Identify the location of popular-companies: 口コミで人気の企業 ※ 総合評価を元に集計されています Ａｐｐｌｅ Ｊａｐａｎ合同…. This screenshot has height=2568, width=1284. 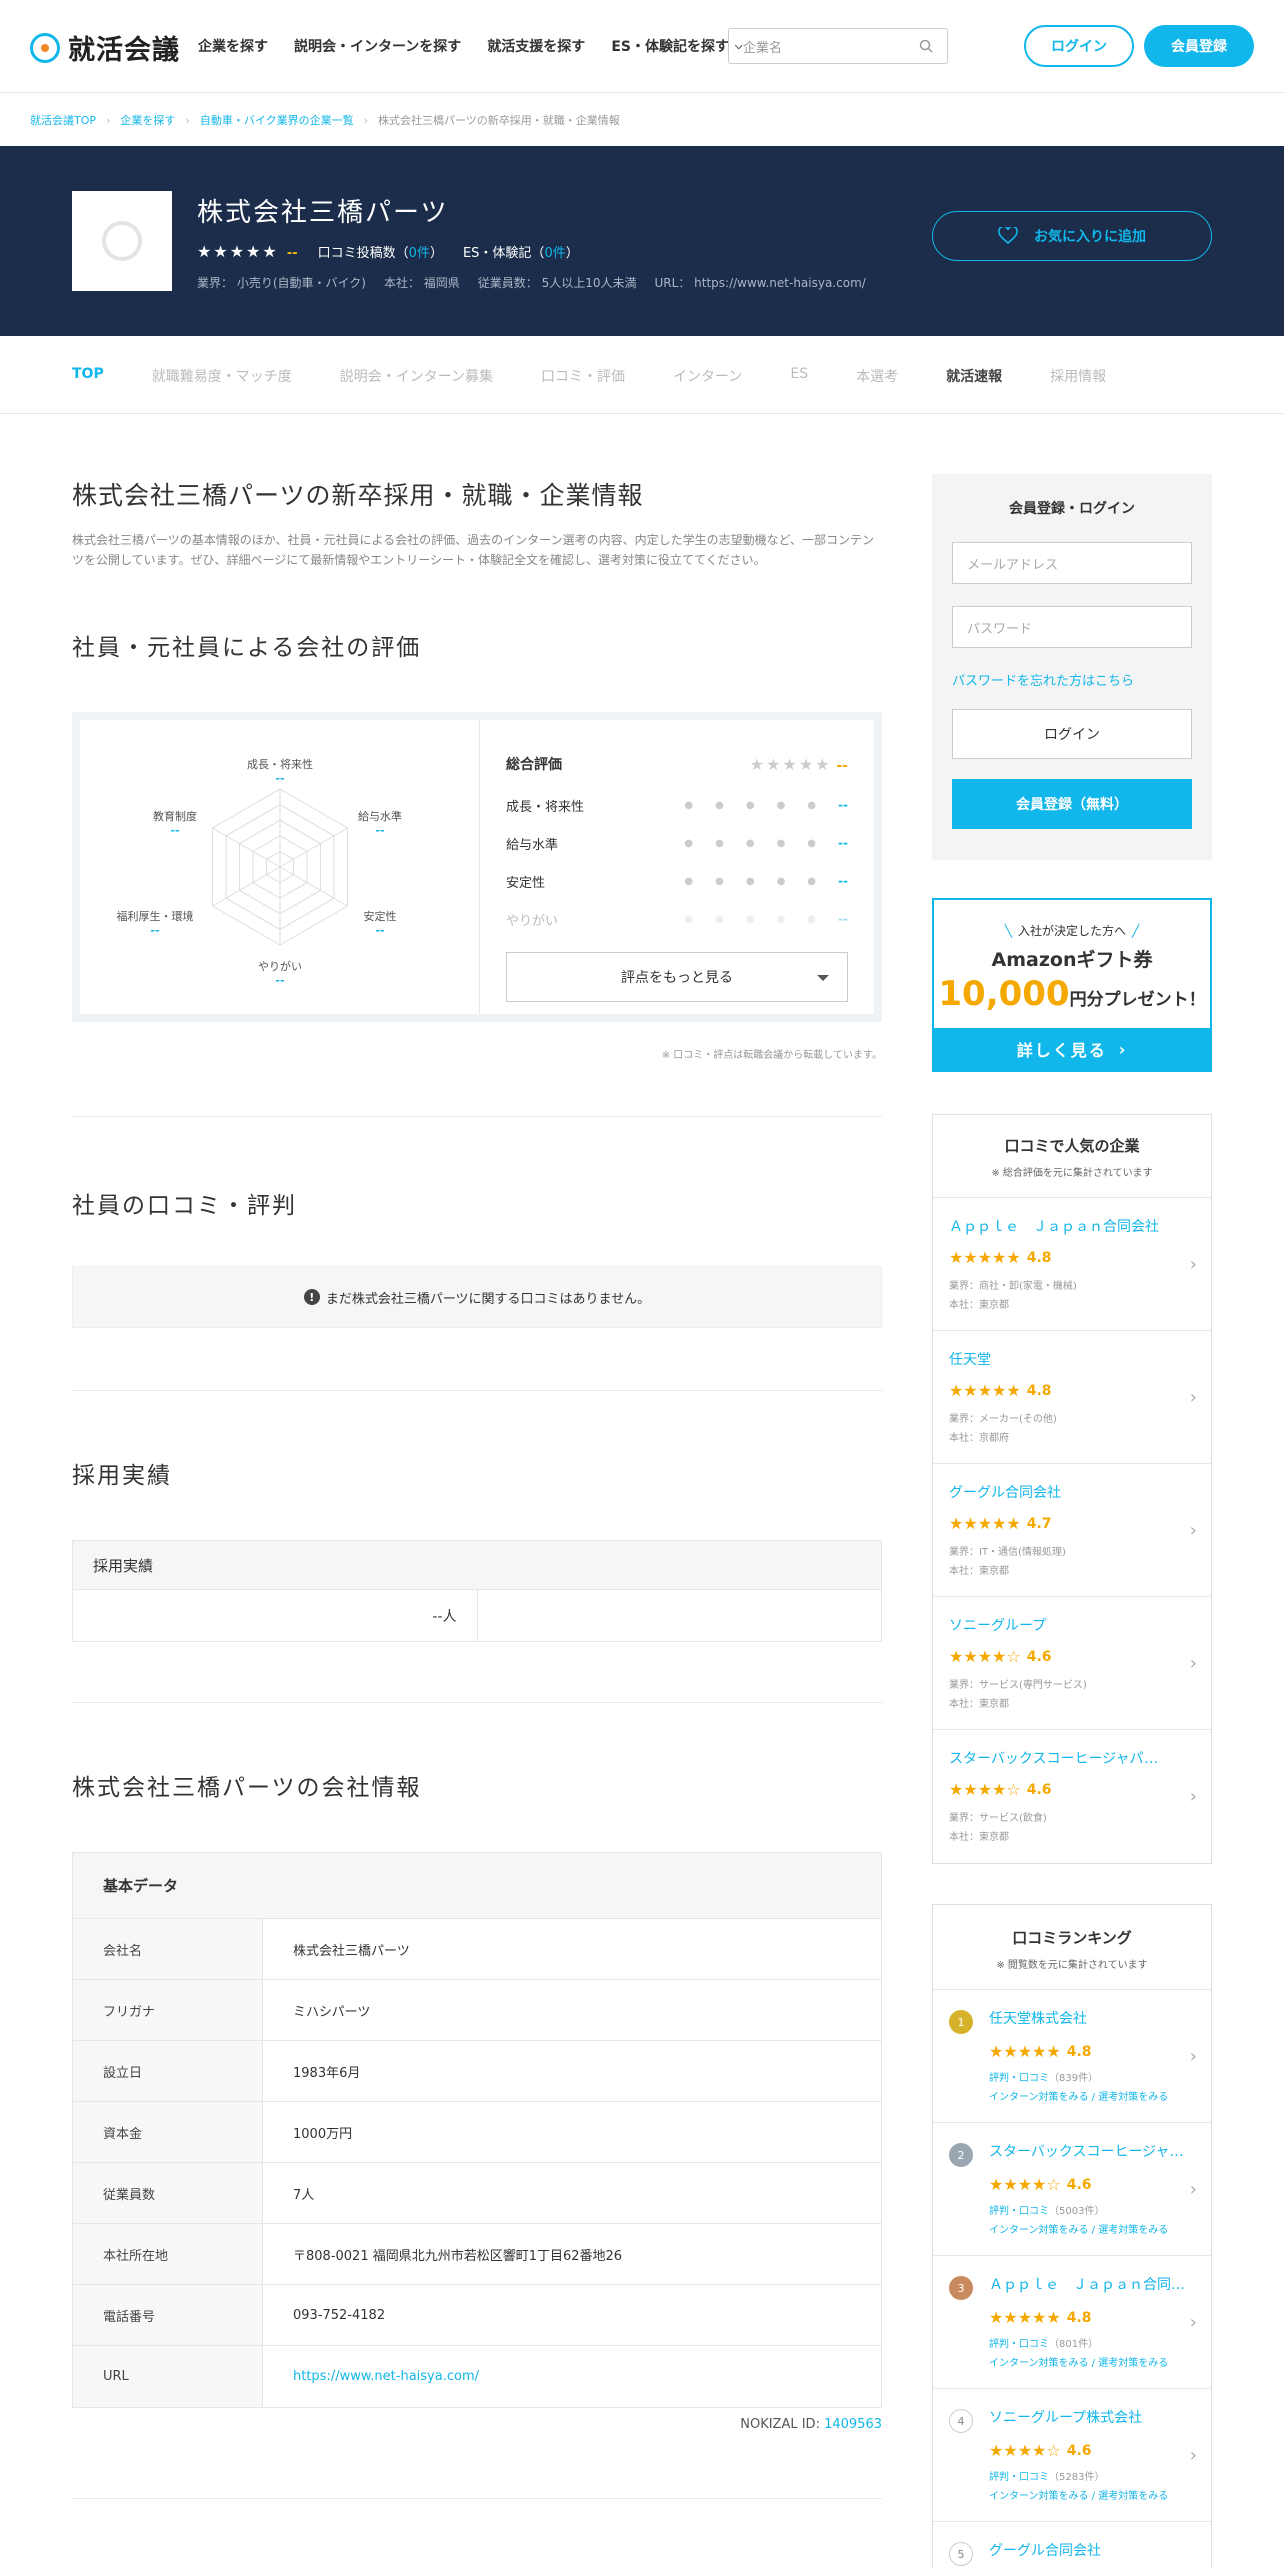
(1072, 1489).